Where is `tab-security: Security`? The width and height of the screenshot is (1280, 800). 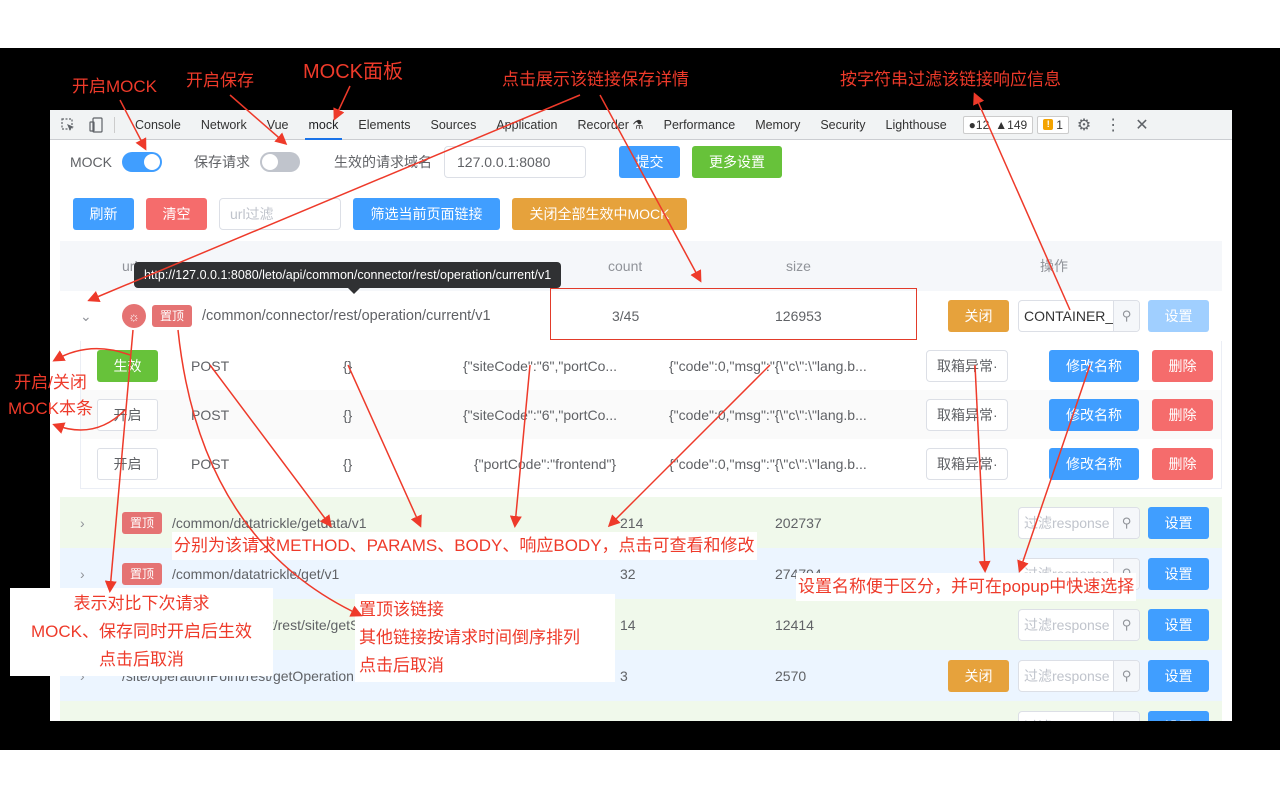 tab-security: Security is located at coordinates (842, 125).